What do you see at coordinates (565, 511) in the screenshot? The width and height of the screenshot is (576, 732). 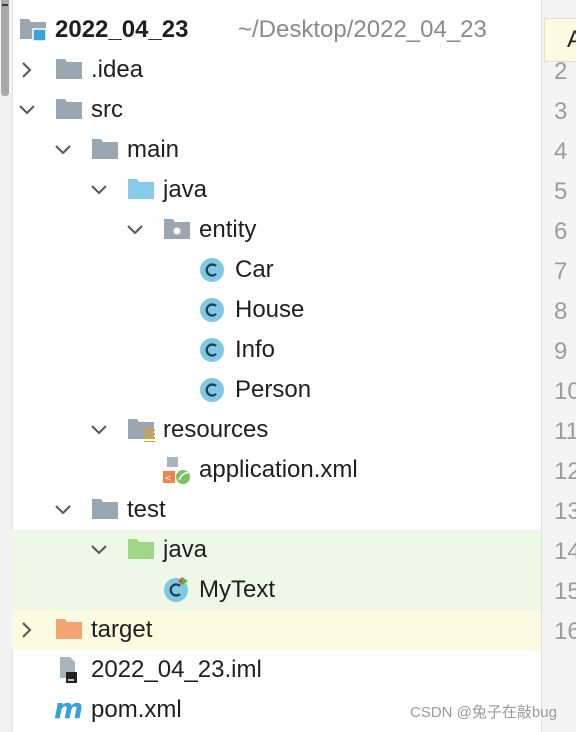 I see `line-number: 13` at bounding box center [565, 511].